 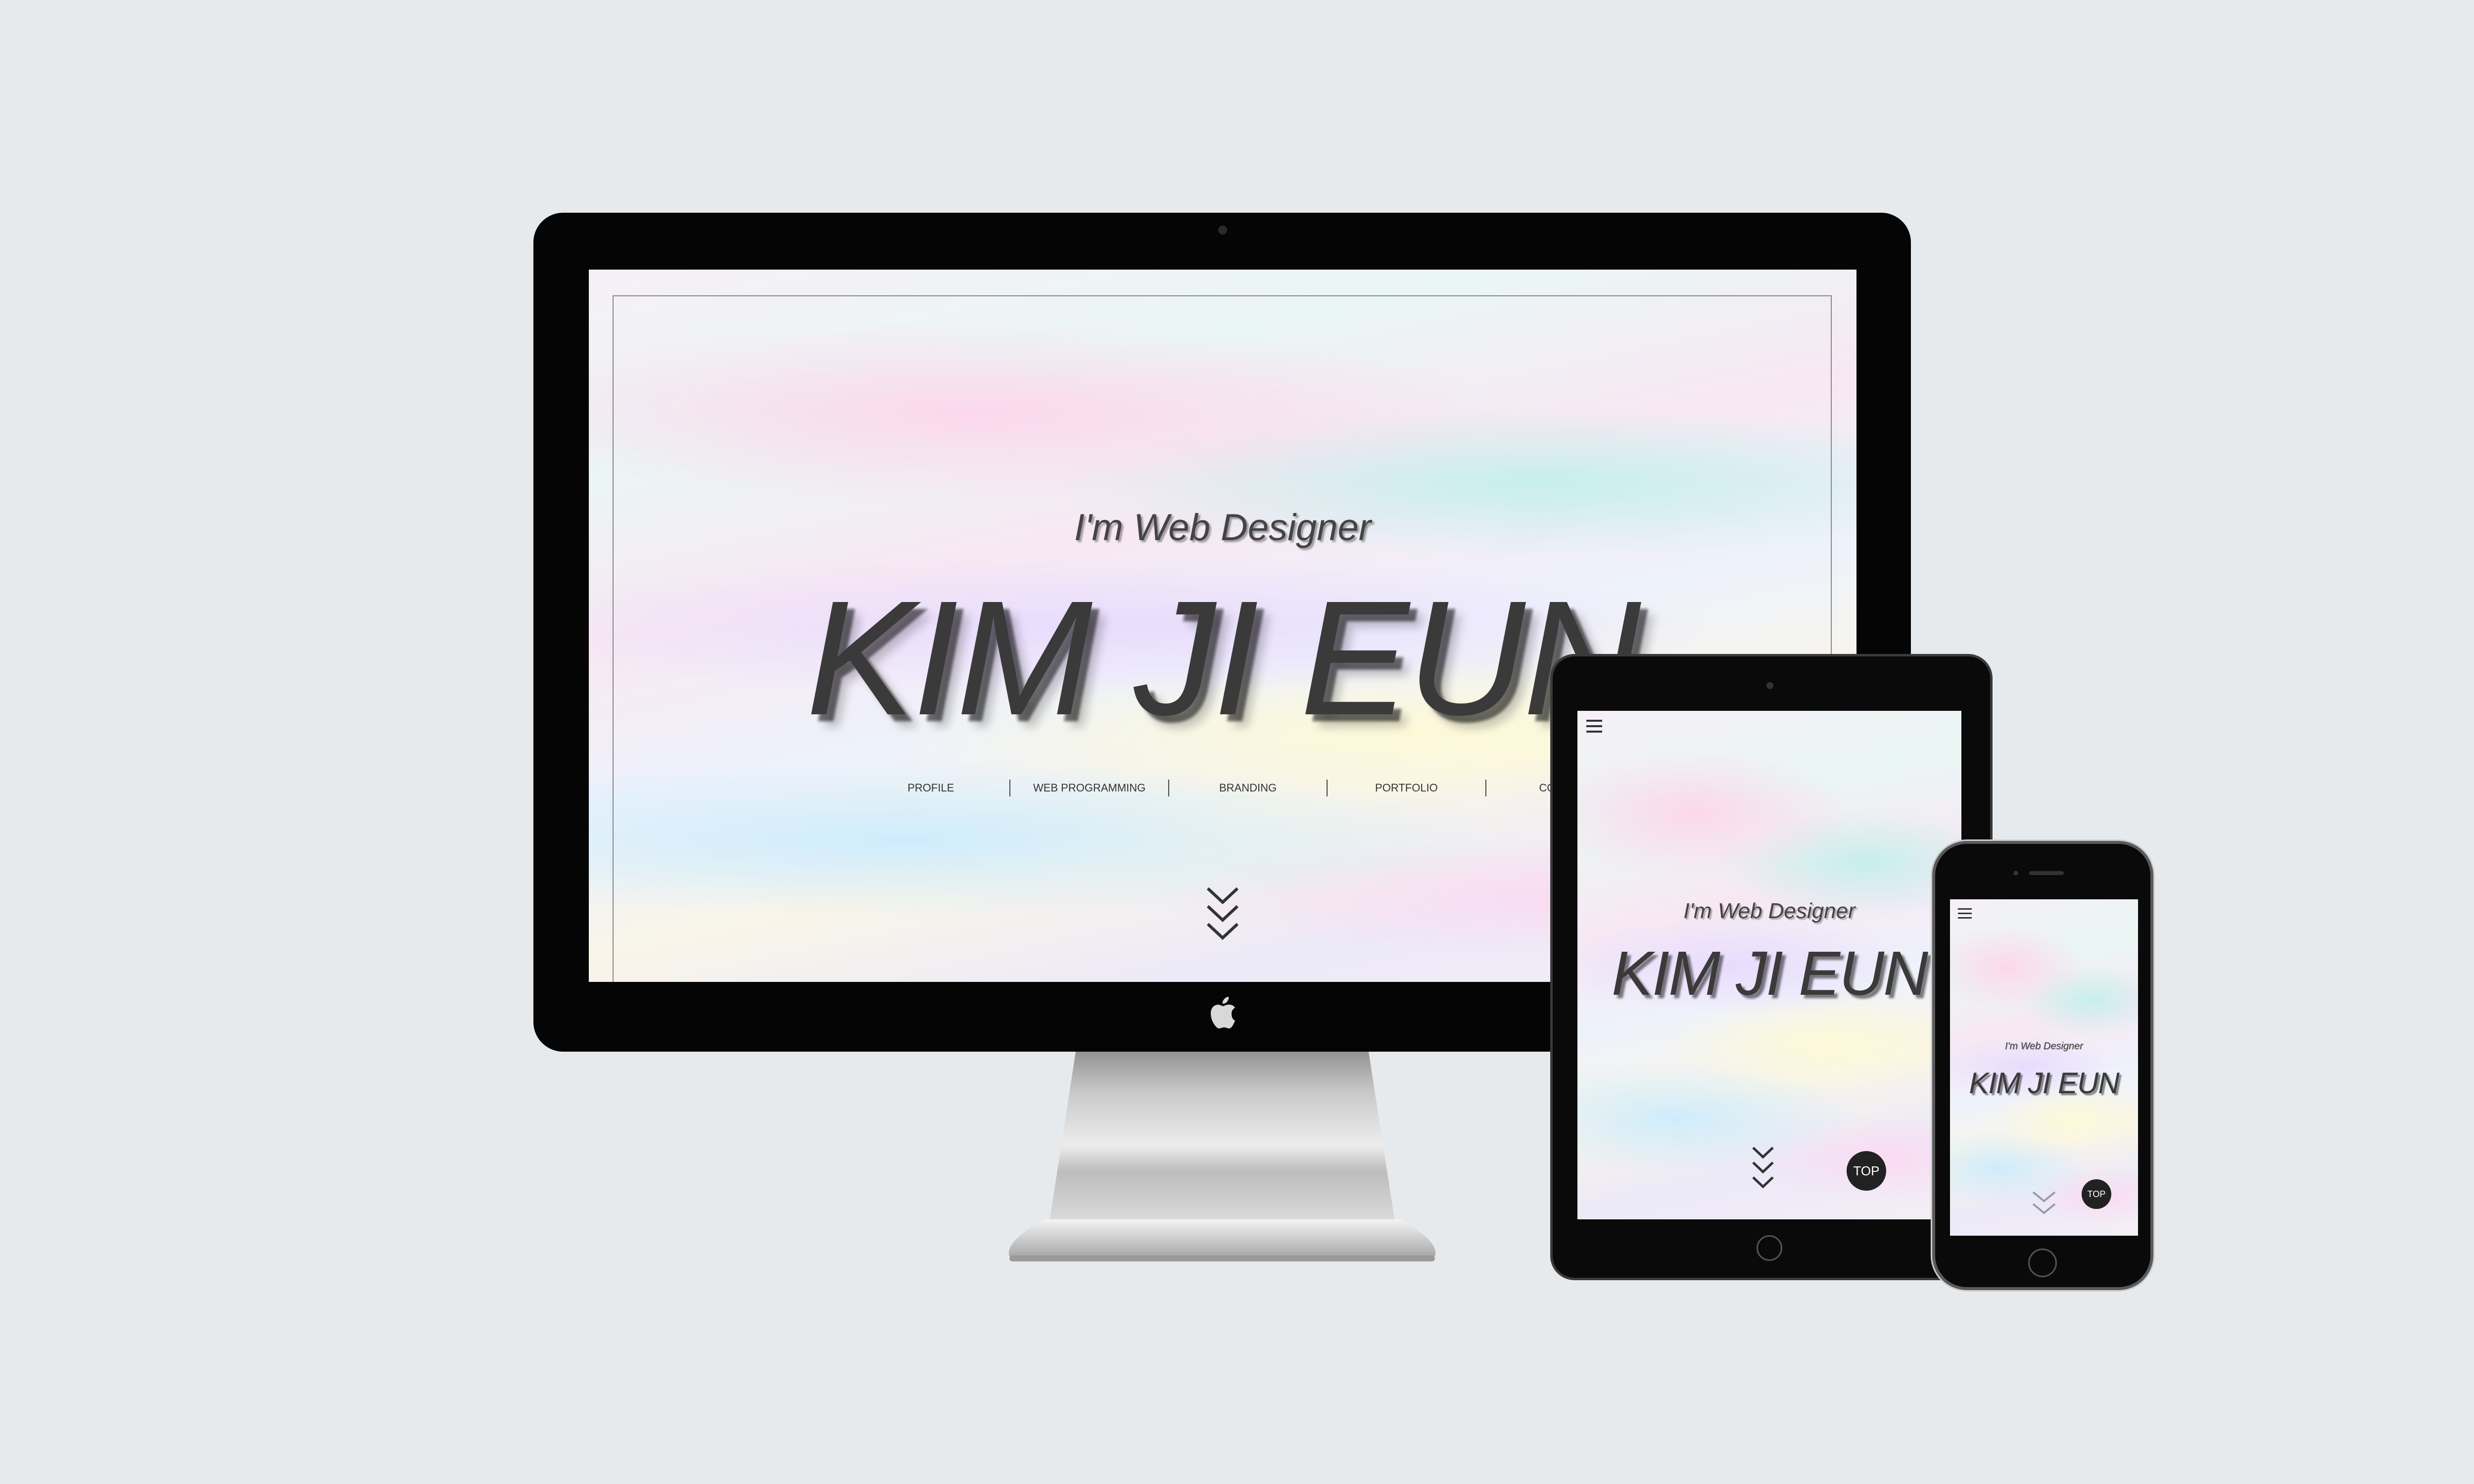 I want to click on monitor-stand, so click(x=1222, y=1155).